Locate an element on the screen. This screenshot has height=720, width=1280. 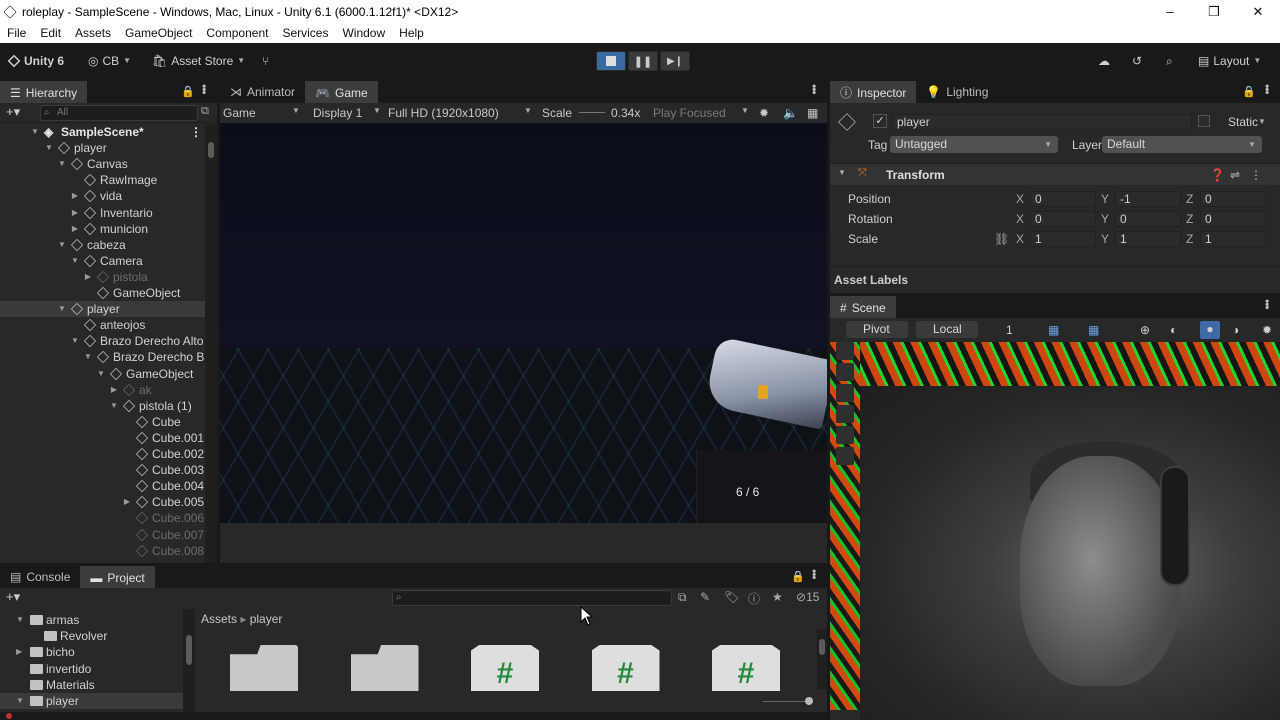
project-folder-item: Revolver is located at coordinates (95, 636).